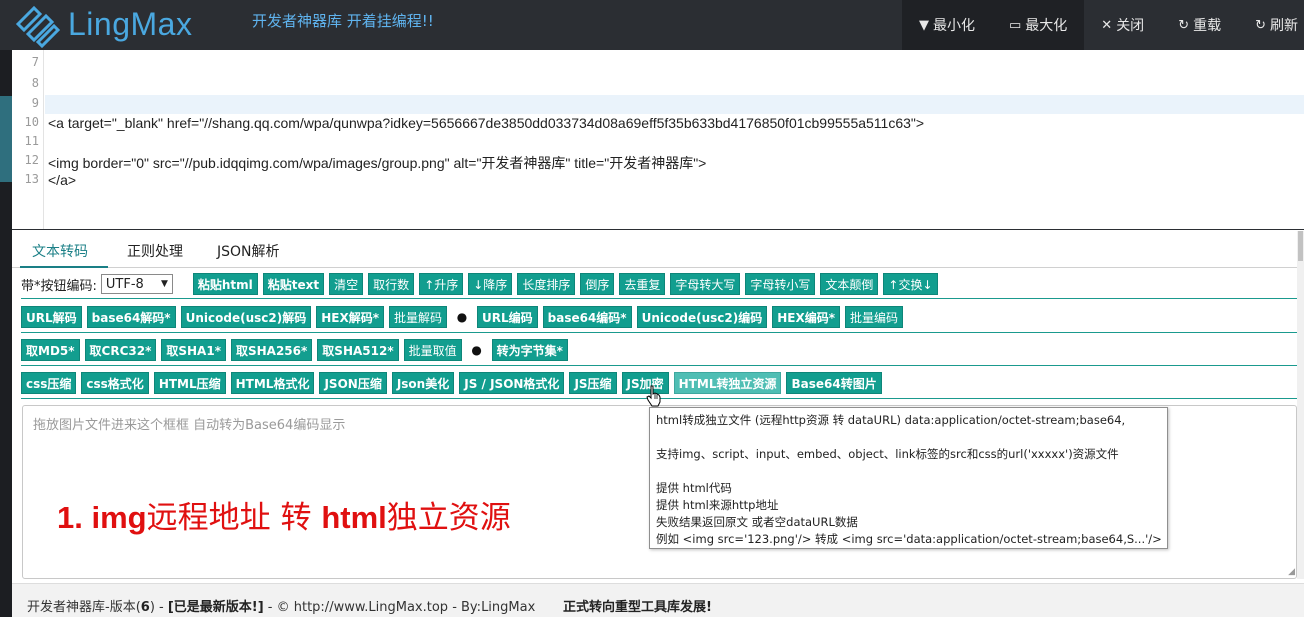 This screenshot has width=1304, height=617. I want to click on crc32-button: 取CRC32*, so click(120, 350).